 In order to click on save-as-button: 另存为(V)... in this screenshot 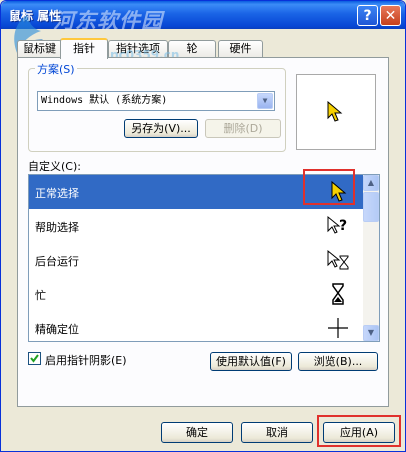, I will do `click(161, 128)`.